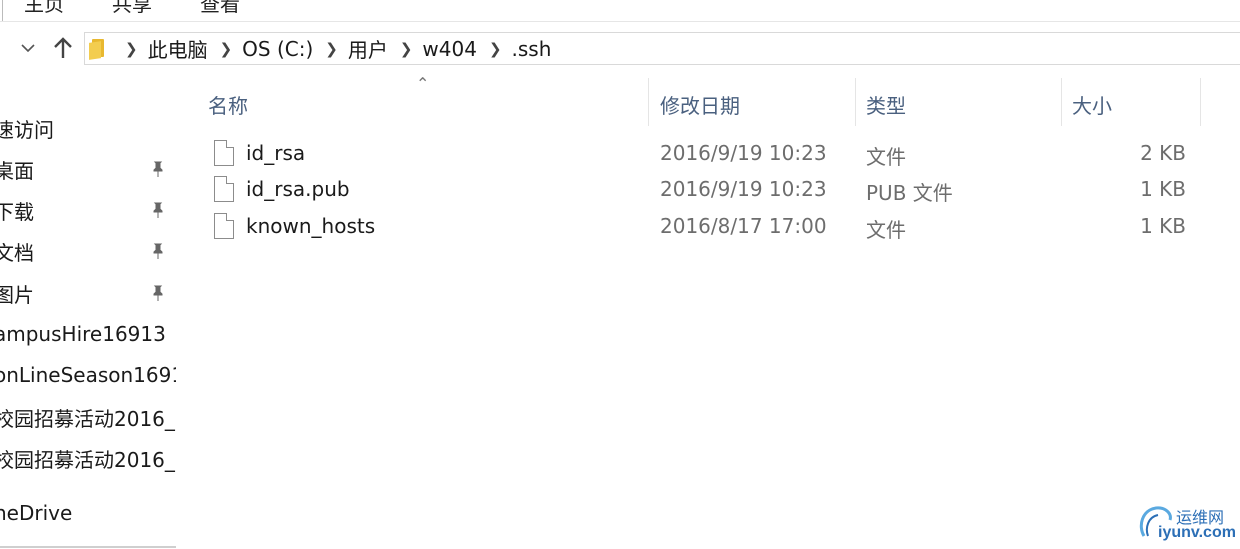 The width and height of the screenshot is (1240, 549). What do you see at coordinates (886, 104) in the screenshot?
I see `column-header-type: 类型` at bounding box center [886, 104].